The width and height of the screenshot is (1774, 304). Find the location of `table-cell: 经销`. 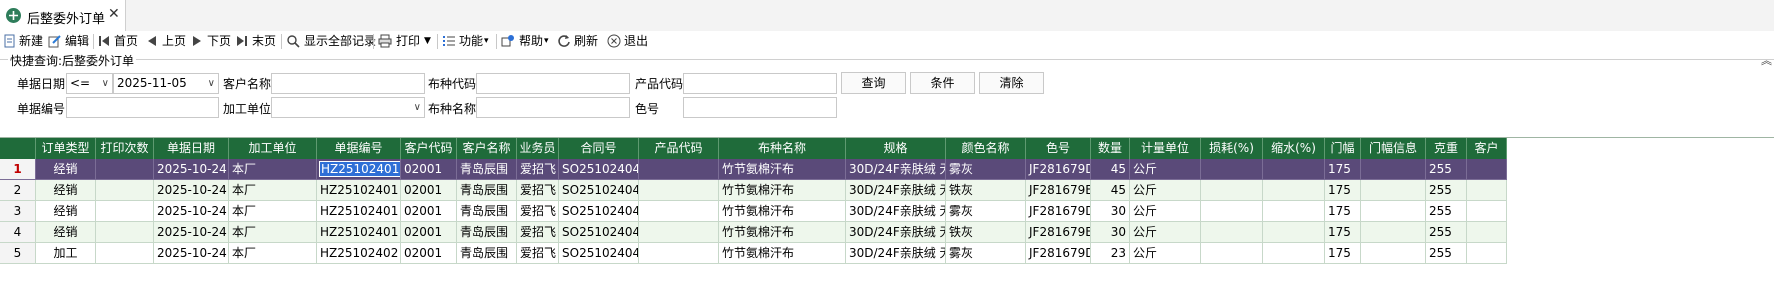

table-cell: 经销 is located at coordinates (66, 190).